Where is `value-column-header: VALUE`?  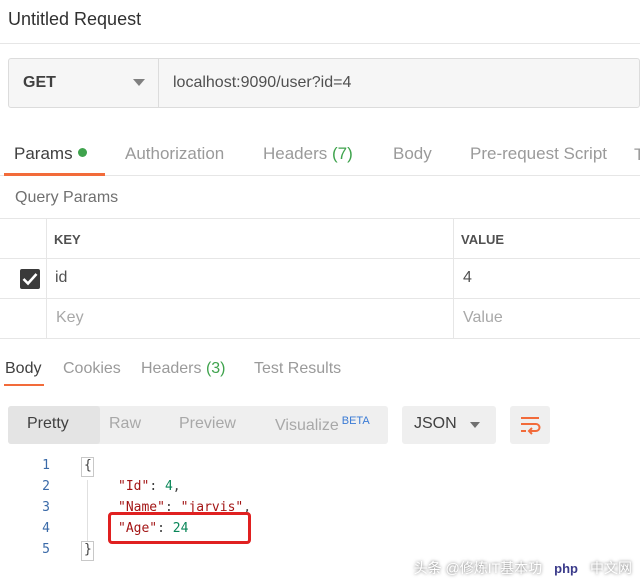
value-column-header: VALUE is located at coordinates (483, 239).